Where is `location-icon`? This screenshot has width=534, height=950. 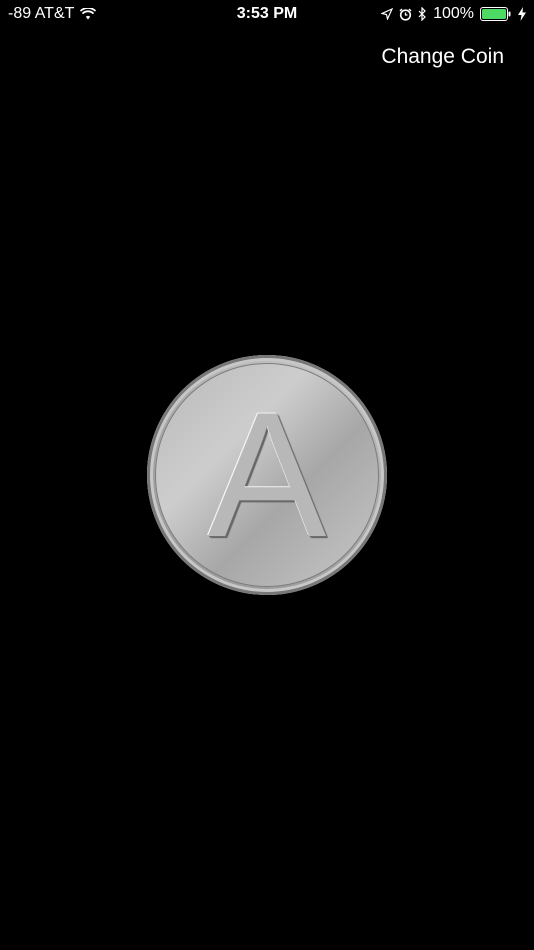
location-icon is located at coordinates (387, 14).